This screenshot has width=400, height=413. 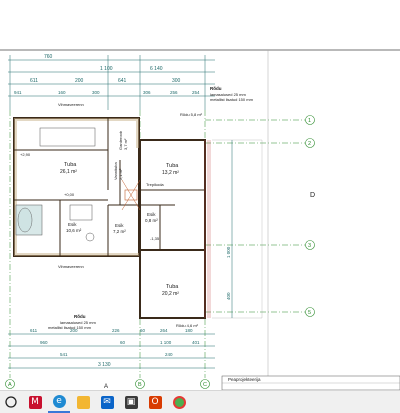 I want to click on room-3-area: 20,2 m², so click(x=170, y=294).